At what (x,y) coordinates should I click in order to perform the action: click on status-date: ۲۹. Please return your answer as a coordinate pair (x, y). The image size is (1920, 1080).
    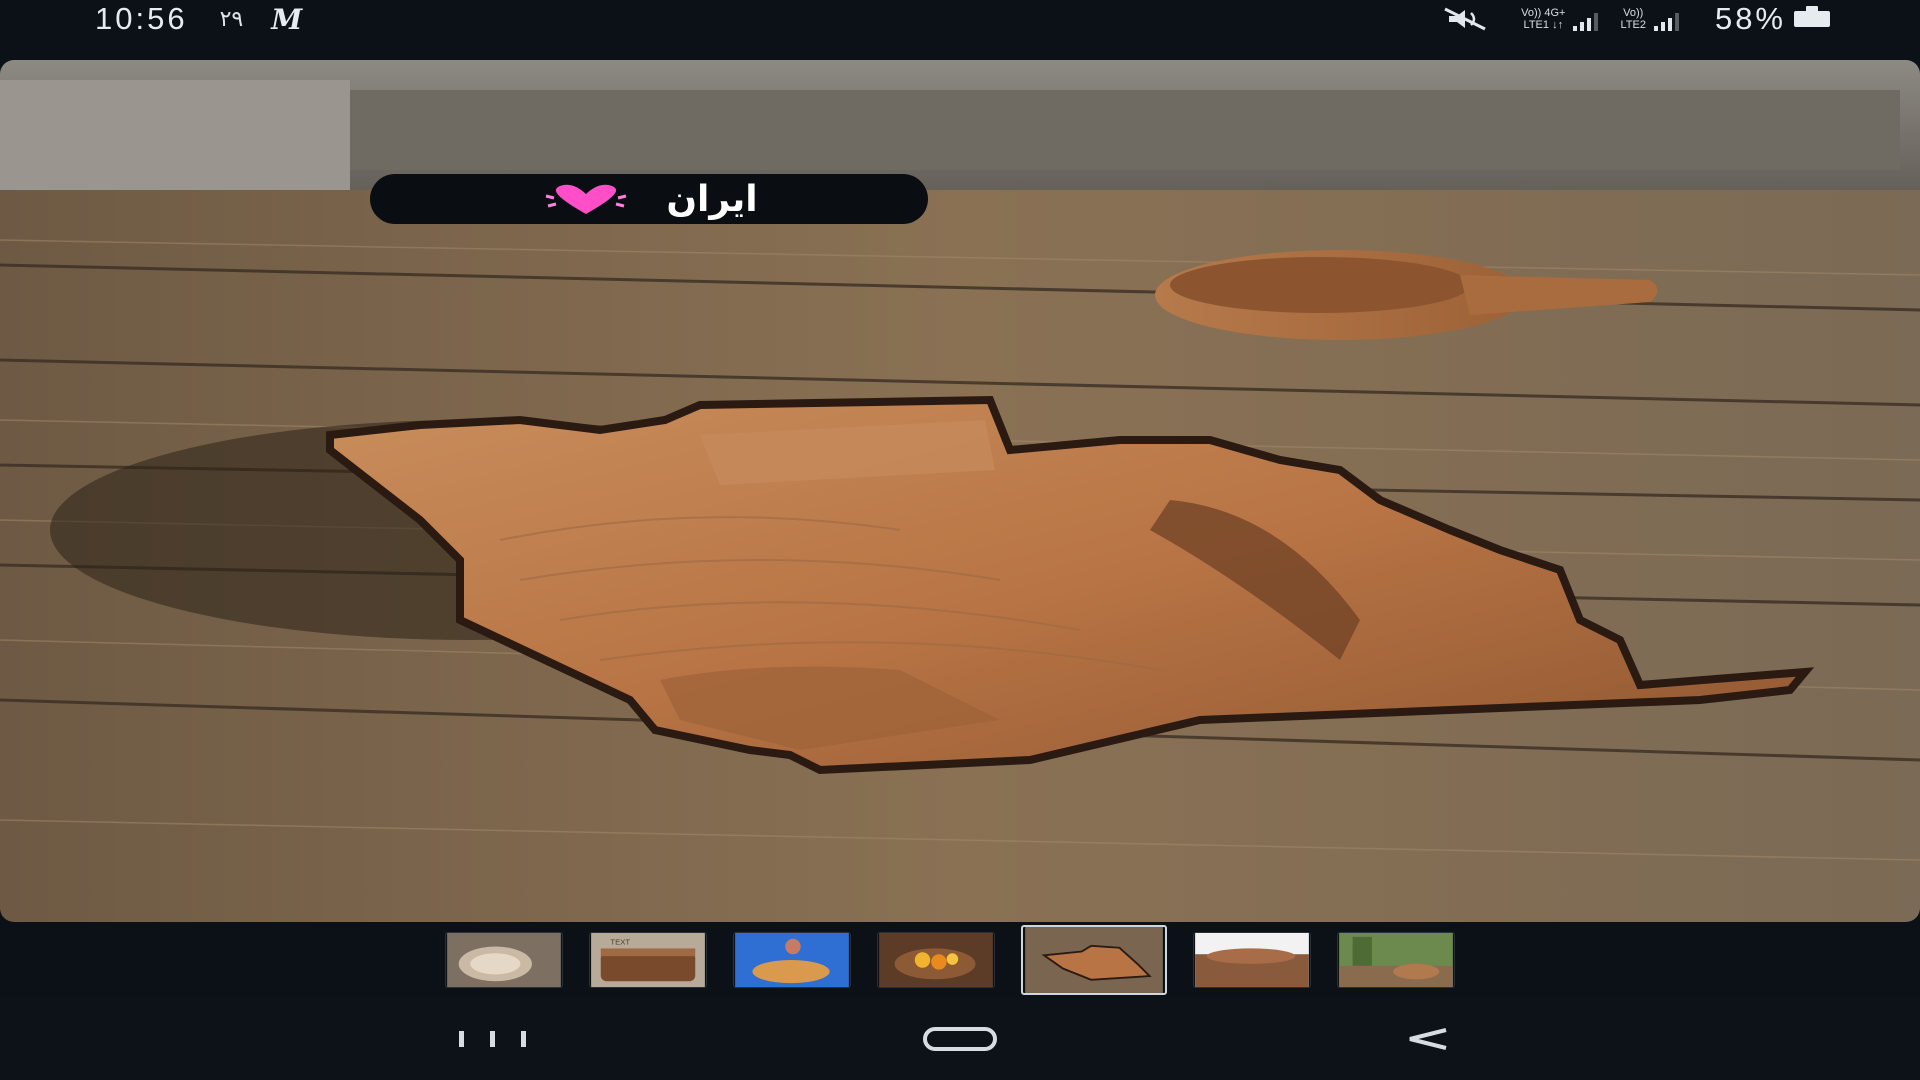
    Looking at the image, I should click on (231, 18).